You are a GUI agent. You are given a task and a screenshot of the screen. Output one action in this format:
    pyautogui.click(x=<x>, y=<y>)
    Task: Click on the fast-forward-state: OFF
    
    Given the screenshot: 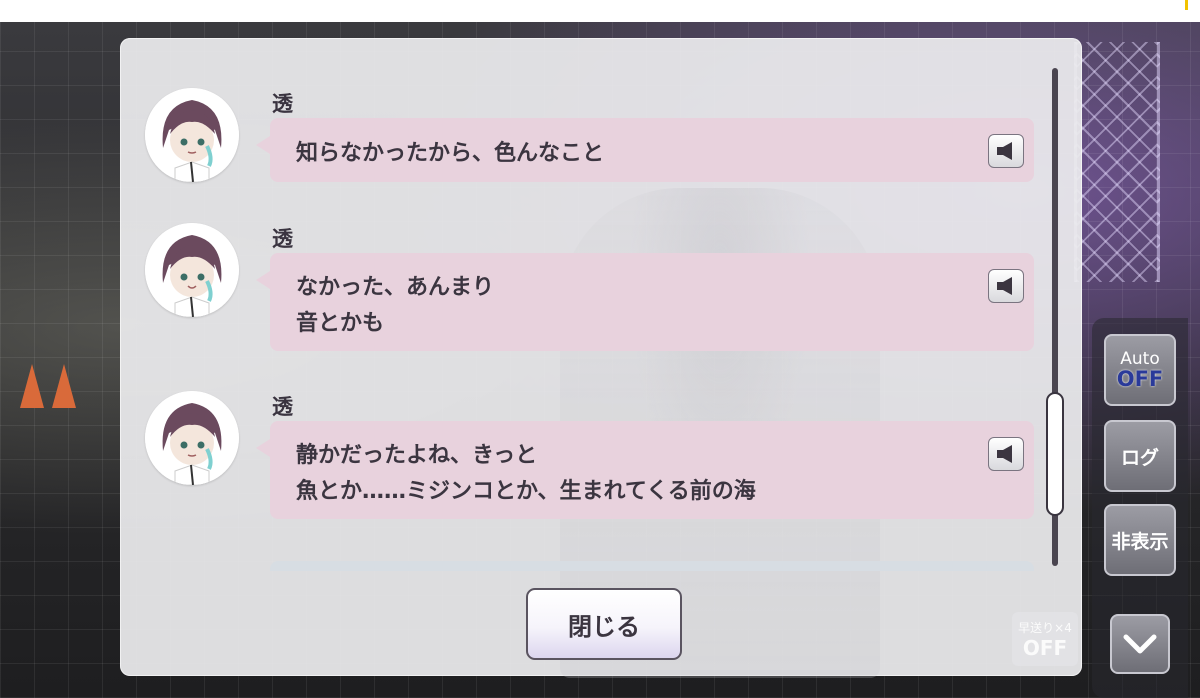 What is the action you would take?
    pyautogui.click(x=1045, y=647)
    